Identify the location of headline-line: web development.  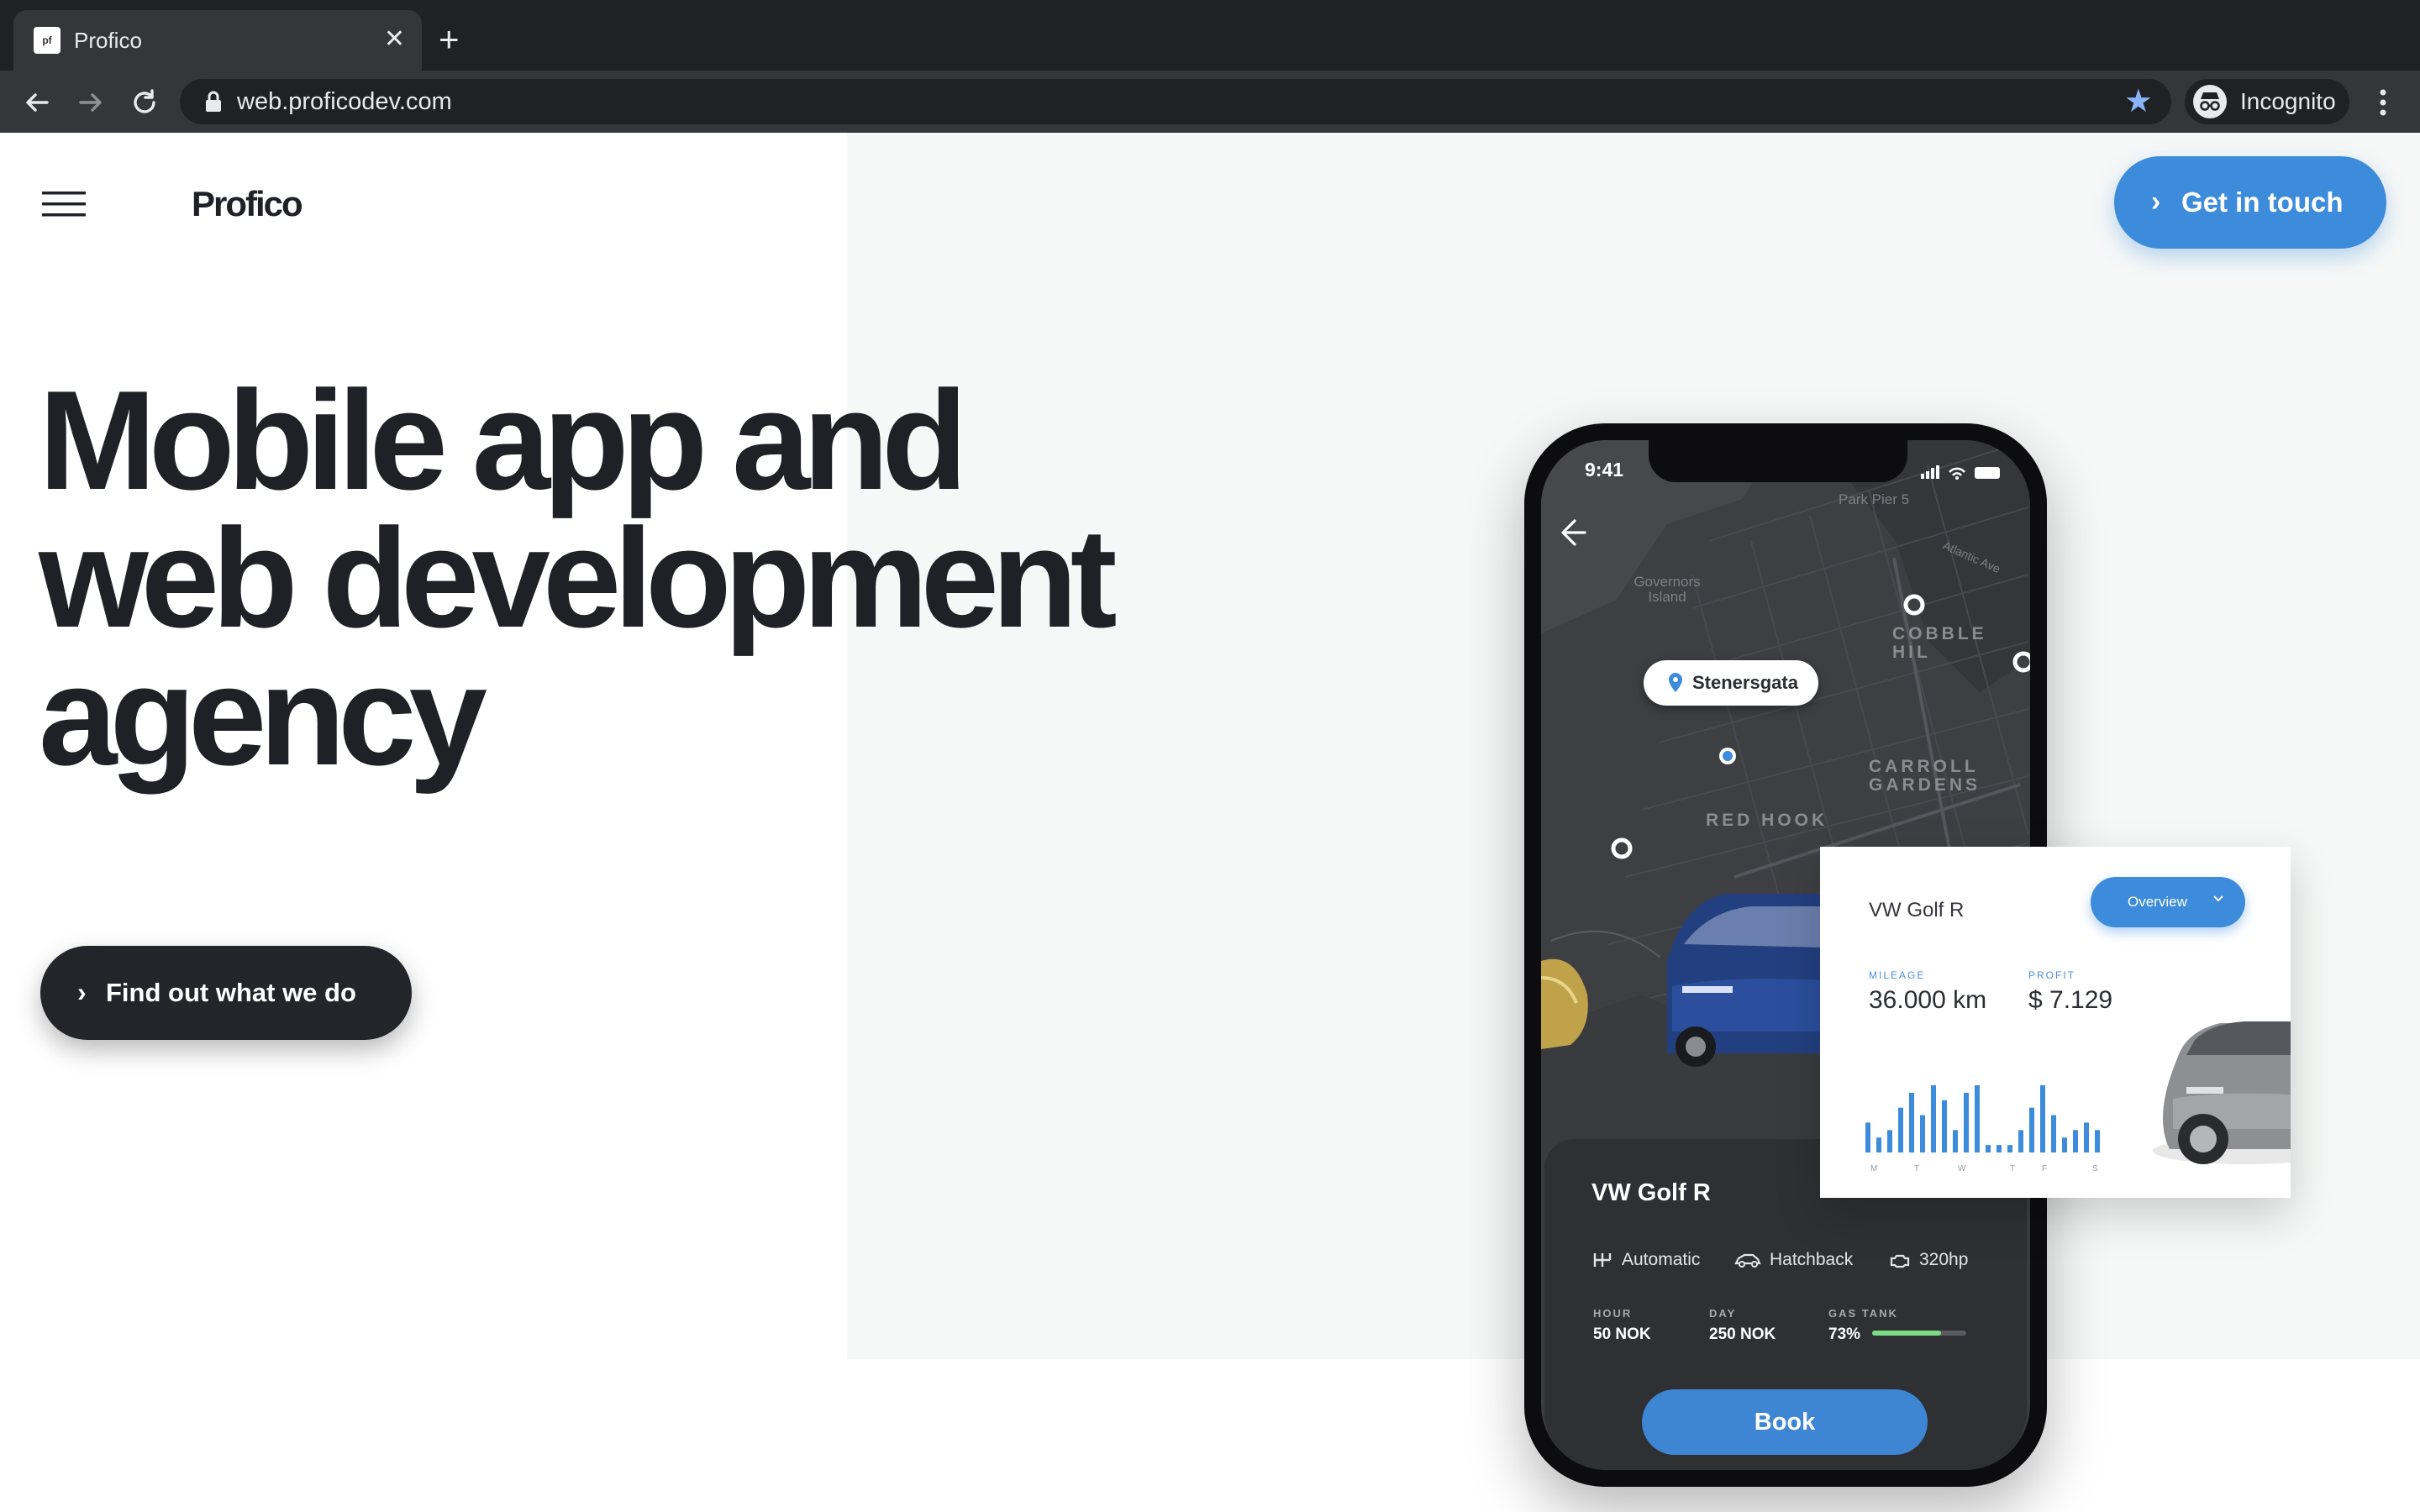
(578, 578).